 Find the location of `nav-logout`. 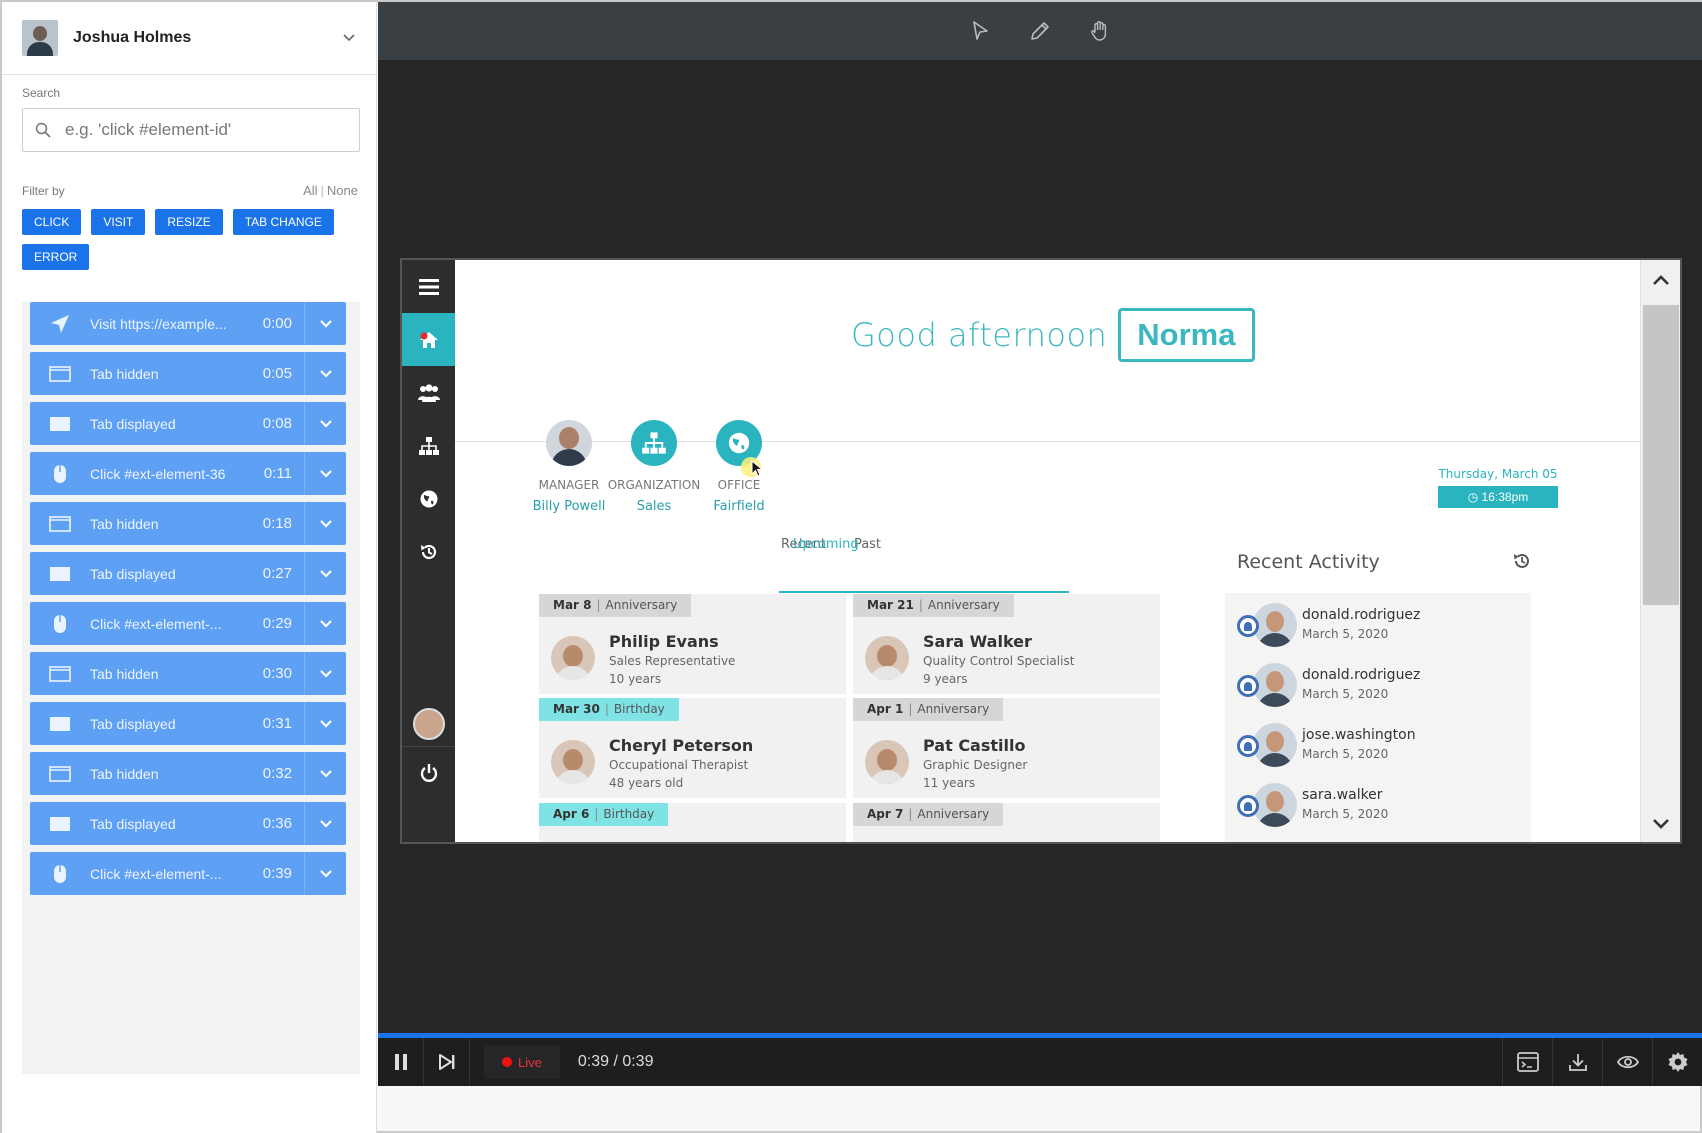

nav-logout is located at coordinates (428, 772).